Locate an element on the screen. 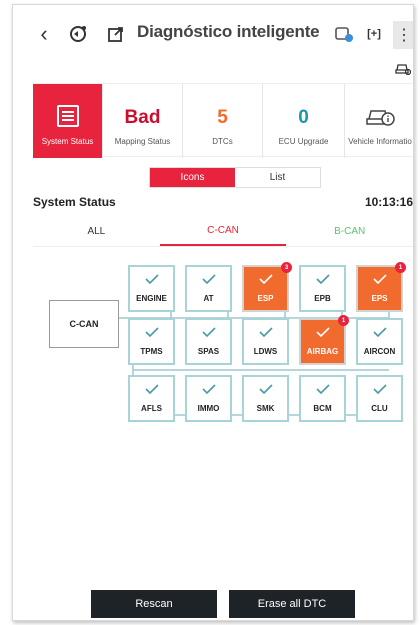 This screenshot has height=625, width=420. ecu-tile-esp: ESP 3 is located at coordinates (267, 287).